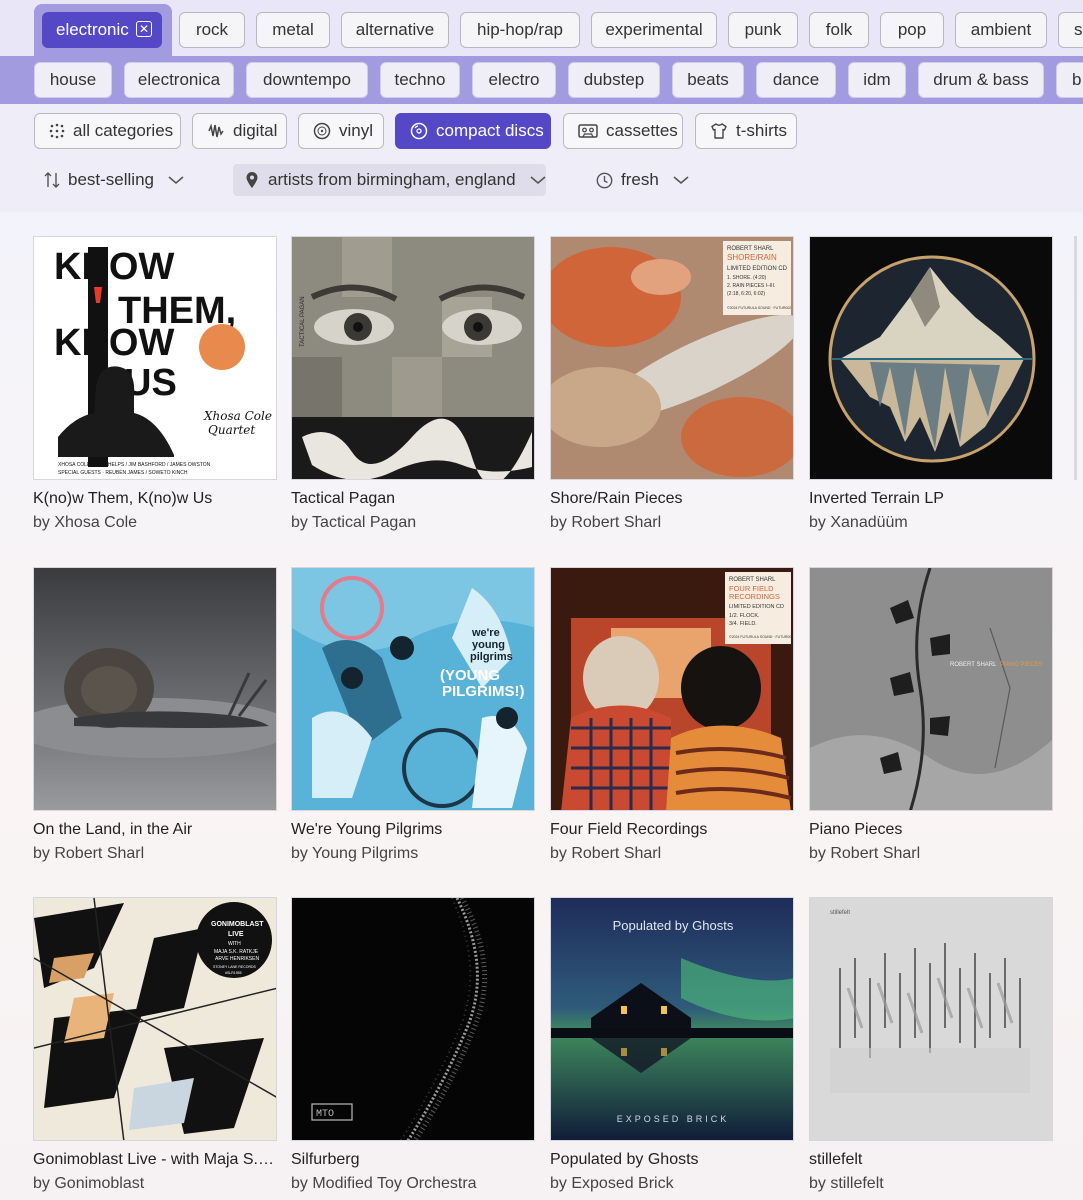 This screenshot has height=1200, width=1083. I want to click on remove-genre-icon: ✕, so click(144, 29).